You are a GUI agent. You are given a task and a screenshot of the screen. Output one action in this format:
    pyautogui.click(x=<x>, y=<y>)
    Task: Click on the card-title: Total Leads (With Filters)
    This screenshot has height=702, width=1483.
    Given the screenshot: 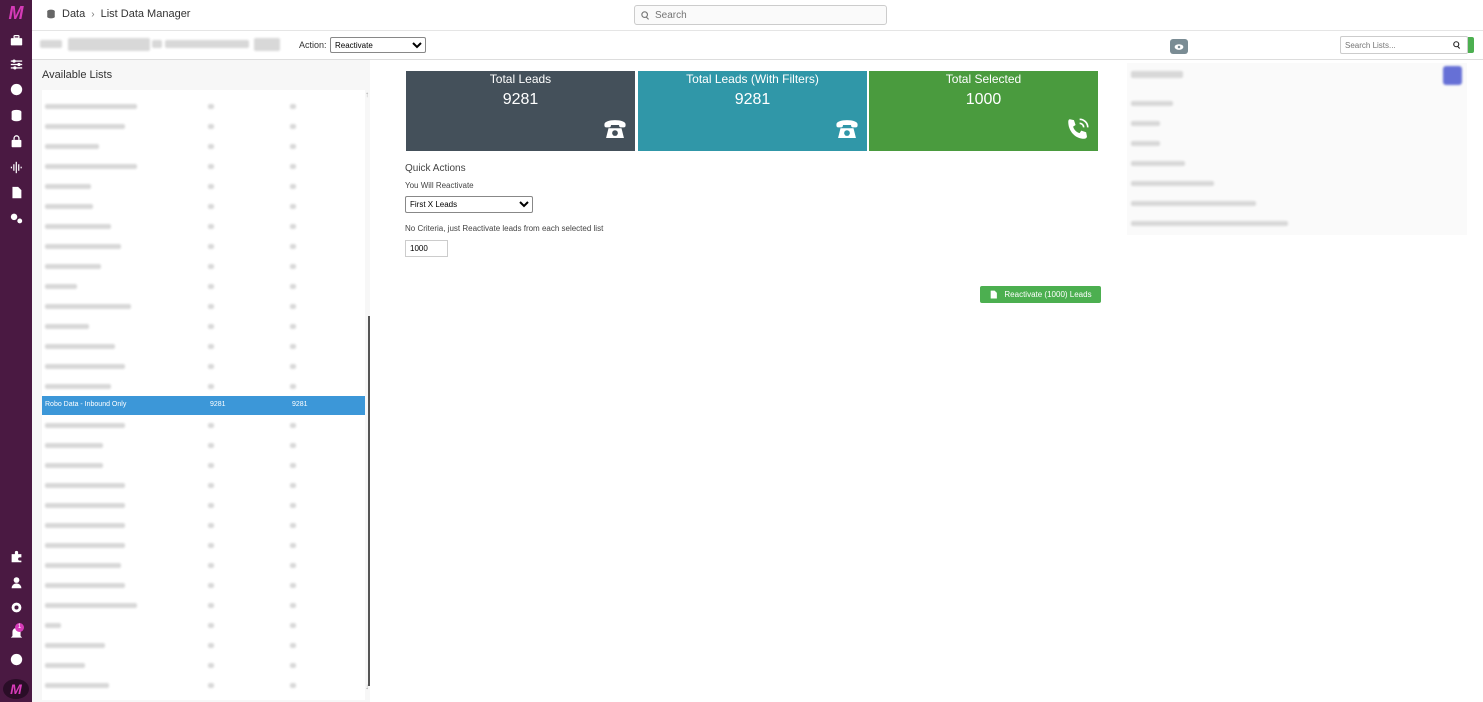 What is the action you would take?
    pyautogui.click(x=752, y=79)
    